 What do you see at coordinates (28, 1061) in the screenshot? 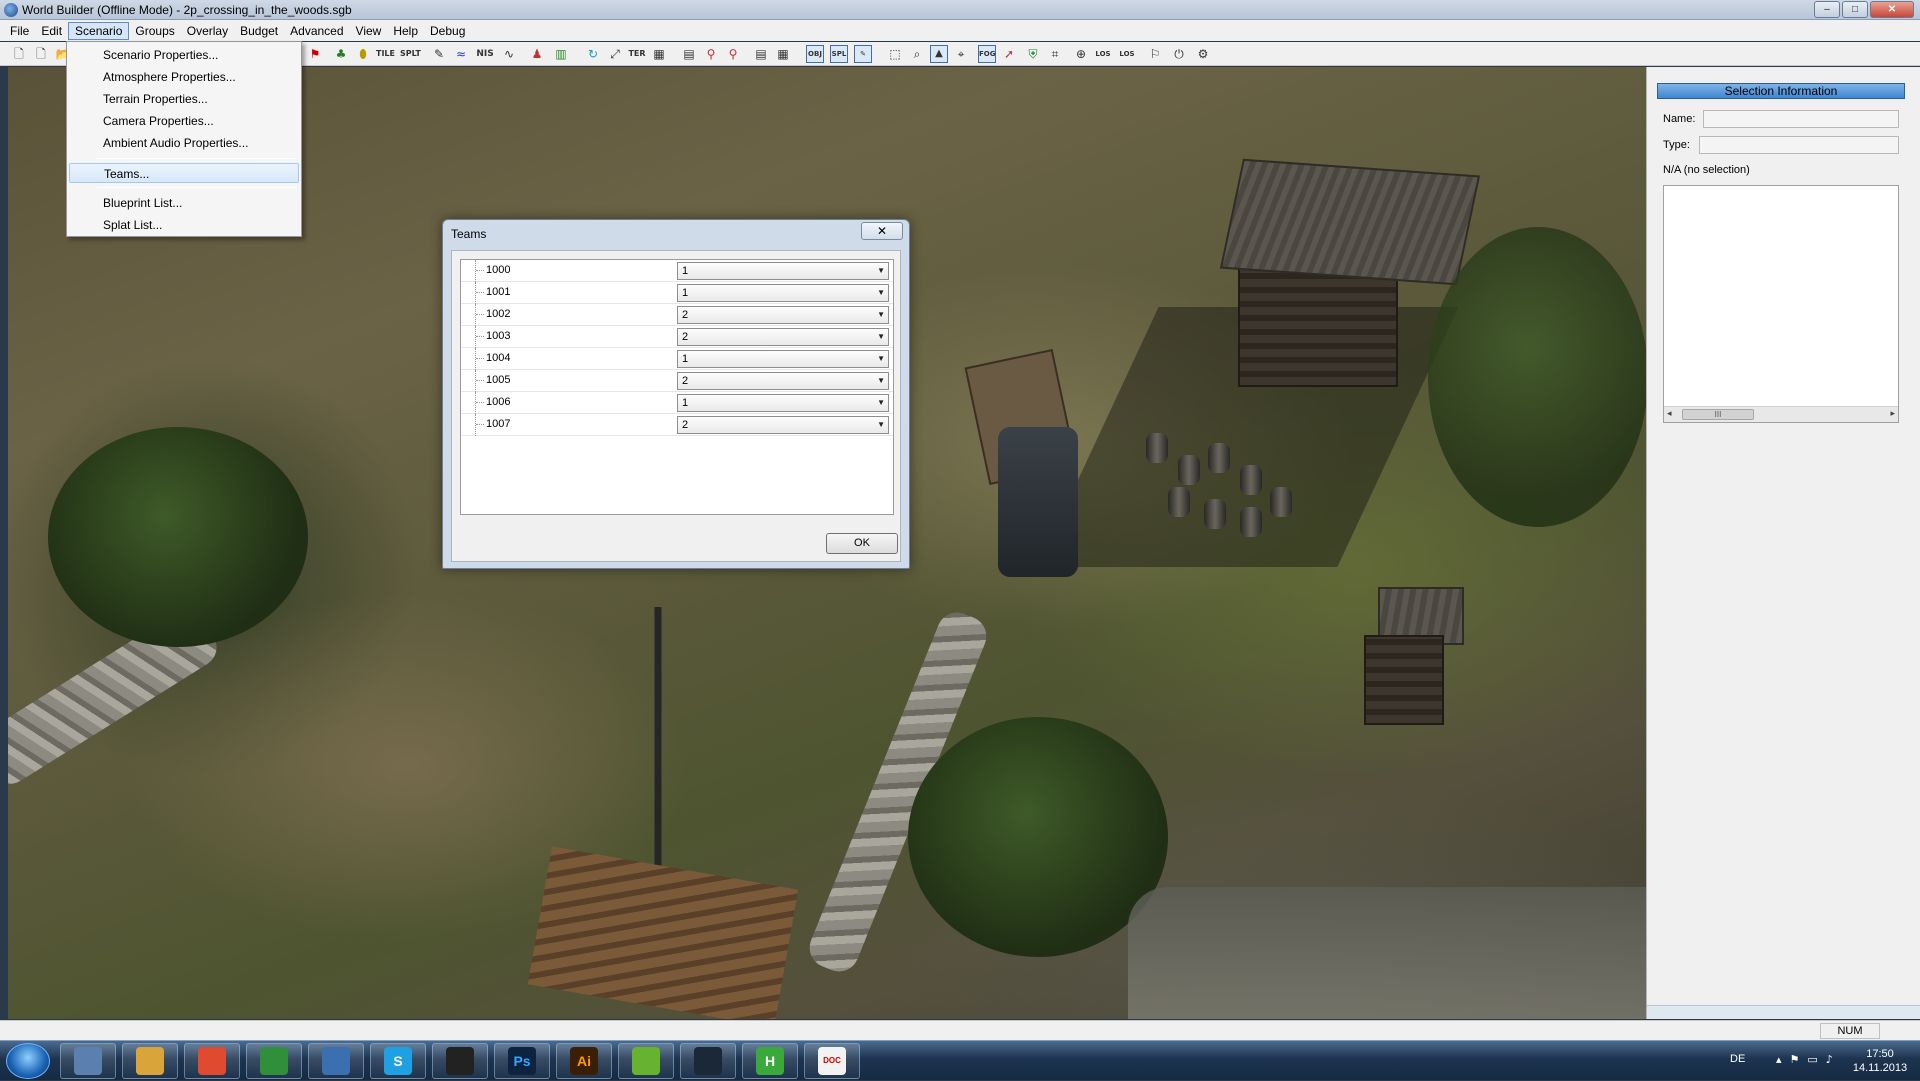
I see `start-button` at bounding box center [28, 1061].